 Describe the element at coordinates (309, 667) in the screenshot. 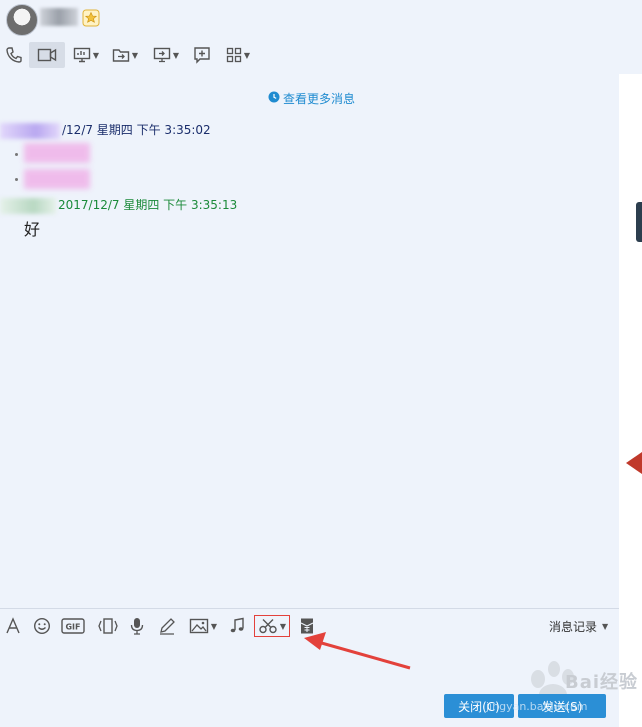

I see `message-input` at that location.